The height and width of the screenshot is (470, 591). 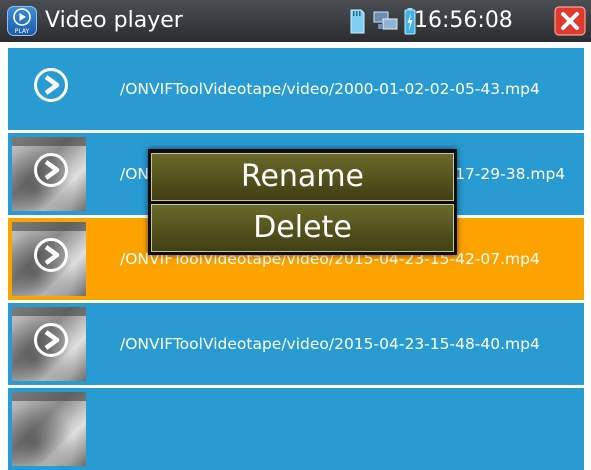 I want to click on app-icon-label: PLAY, so click(x=22, y=31).